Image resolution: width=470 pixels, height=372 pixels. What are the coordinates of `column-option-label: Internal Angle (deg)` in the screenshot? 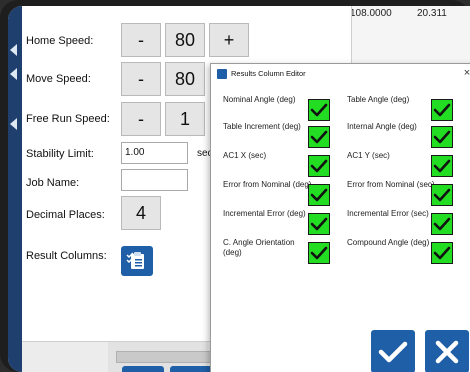 It's located at (382, 126).